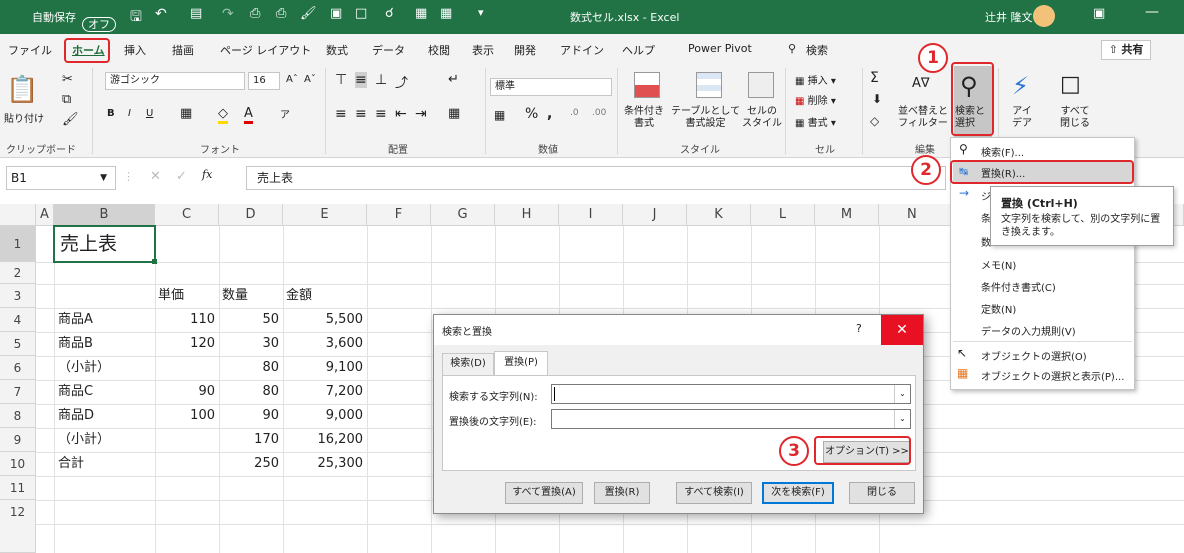 This screenshot has height=553, width=1184. I want to click on percent-icon: %, so click(531, 114).